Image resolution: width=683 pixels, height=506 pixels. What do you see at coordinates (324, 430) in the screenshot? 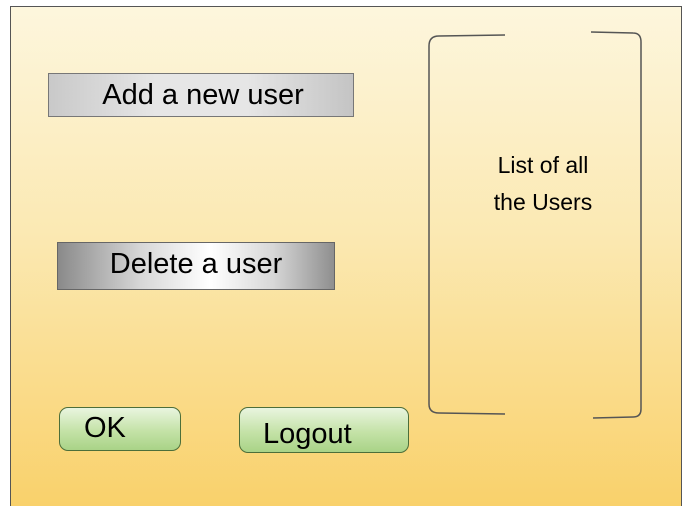
I see `logout-button: Logout` at bounding box center [324, 430].